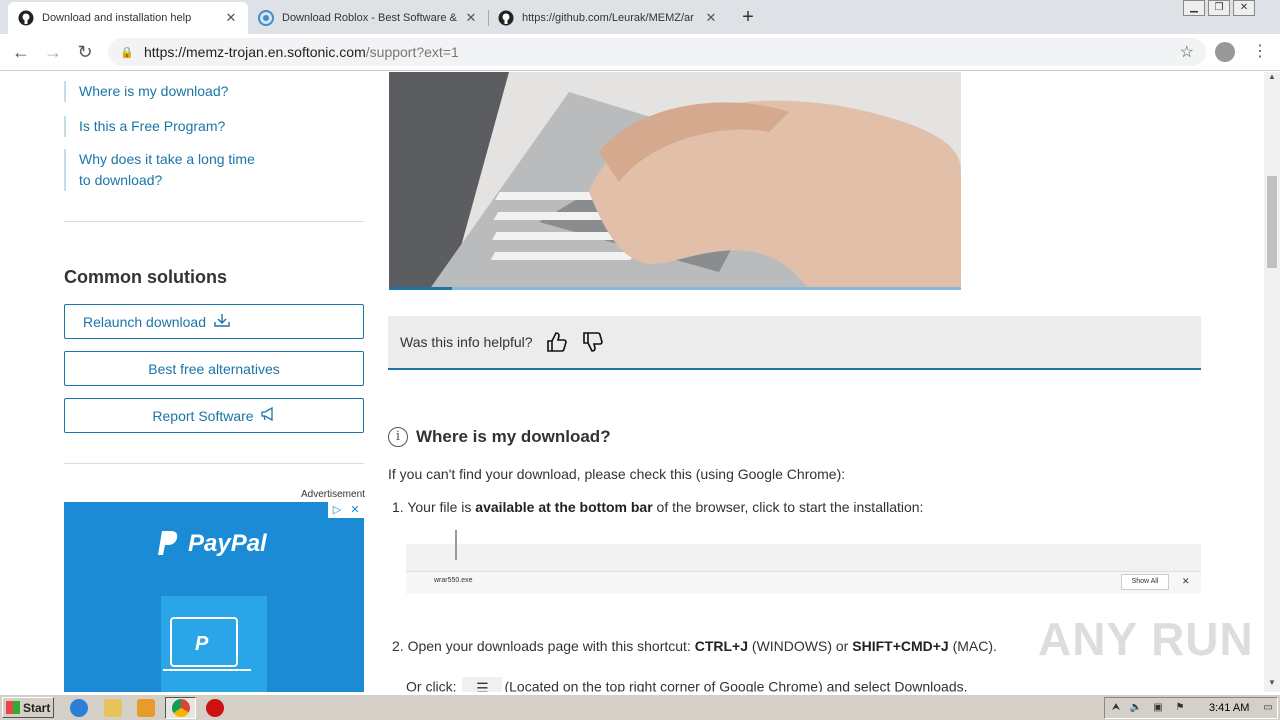 The image size is (1280, 720). I want to click on start-button: Start, so click(28, 707).